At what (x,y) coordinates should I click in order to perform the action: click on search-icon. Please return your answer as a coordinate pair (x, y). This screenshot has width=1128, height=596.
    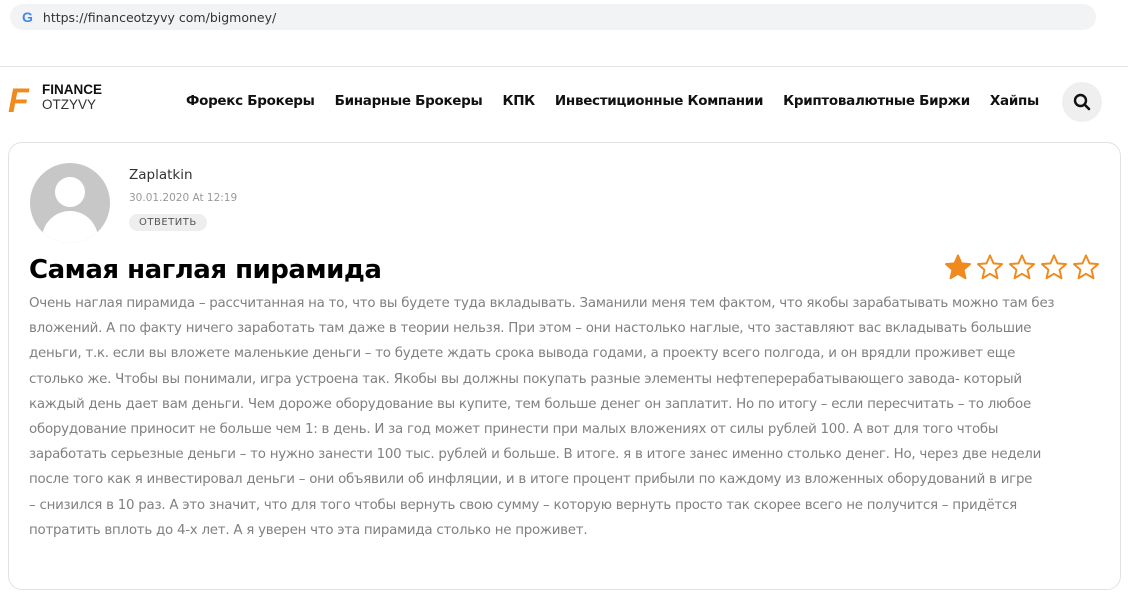
    Looking at the image, I should click on (1082, 102).